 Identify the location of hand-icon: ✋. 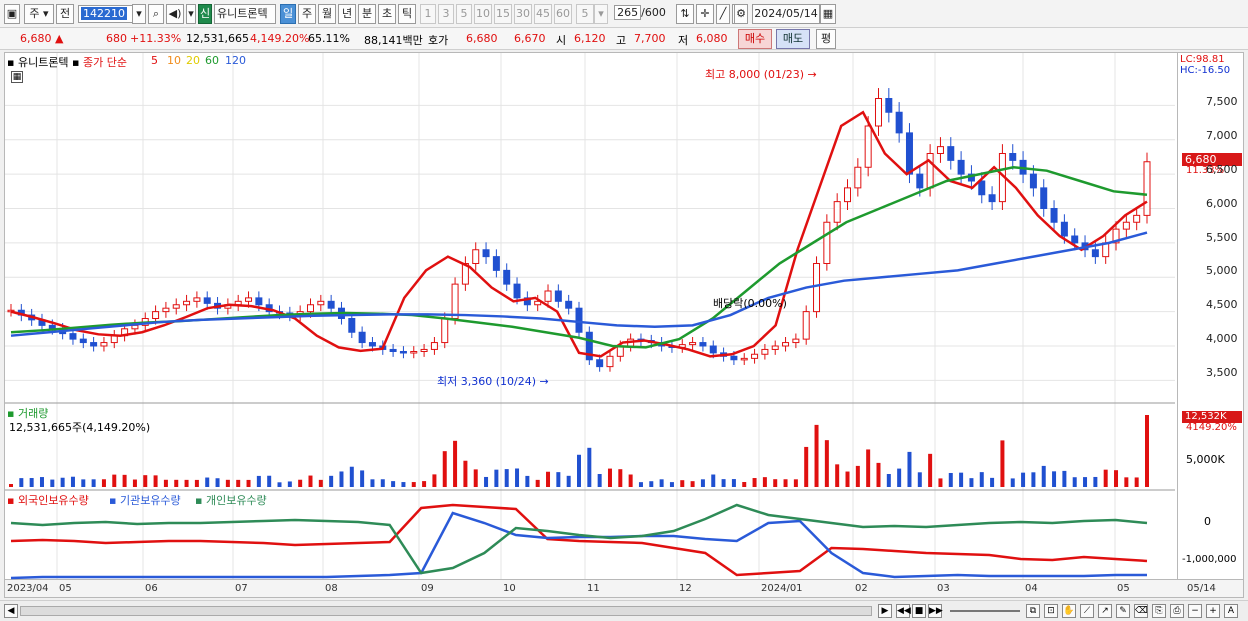
(1069, 611).